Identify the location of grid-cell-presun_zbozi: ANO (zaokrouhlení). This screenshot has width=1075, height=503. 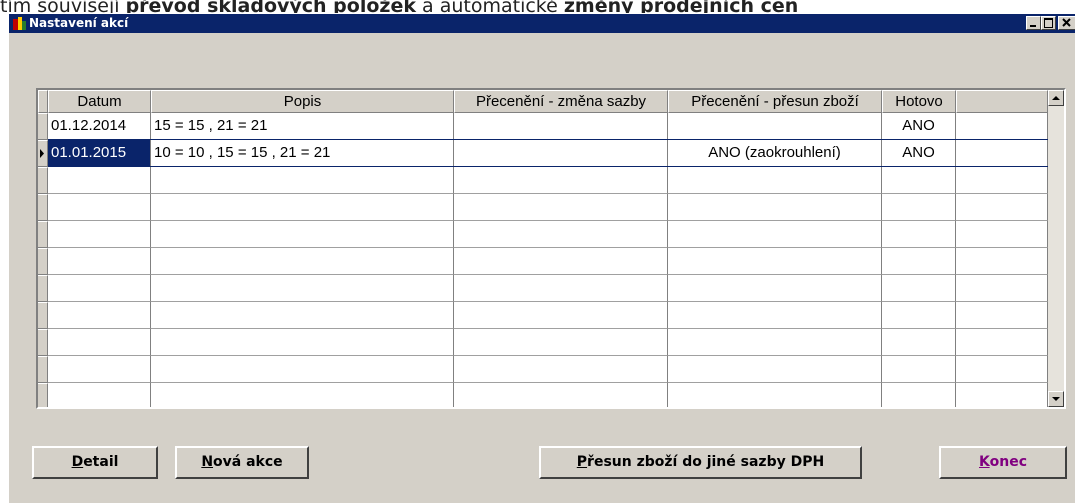
(775, 153).